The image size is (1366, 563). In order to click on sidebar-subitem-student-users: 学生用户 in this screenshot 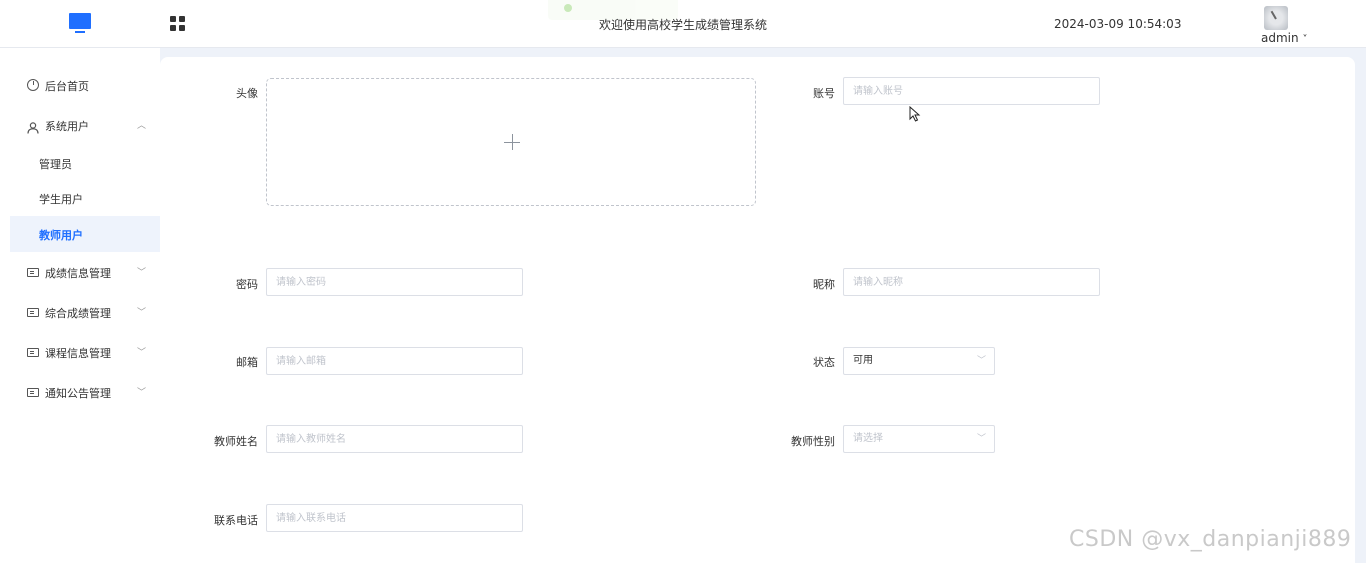, I will do `click(85, 198)`.